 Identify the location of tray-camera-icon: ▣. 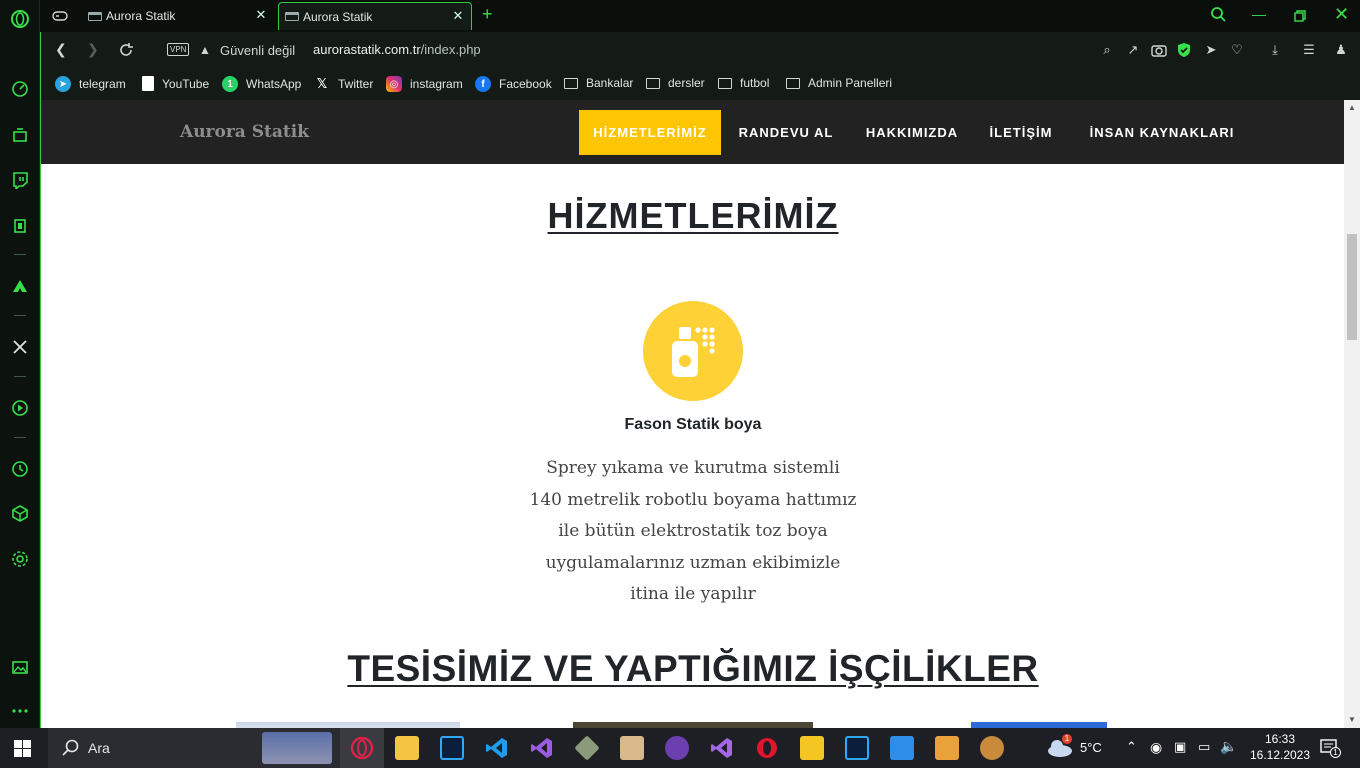
(1180, 747).